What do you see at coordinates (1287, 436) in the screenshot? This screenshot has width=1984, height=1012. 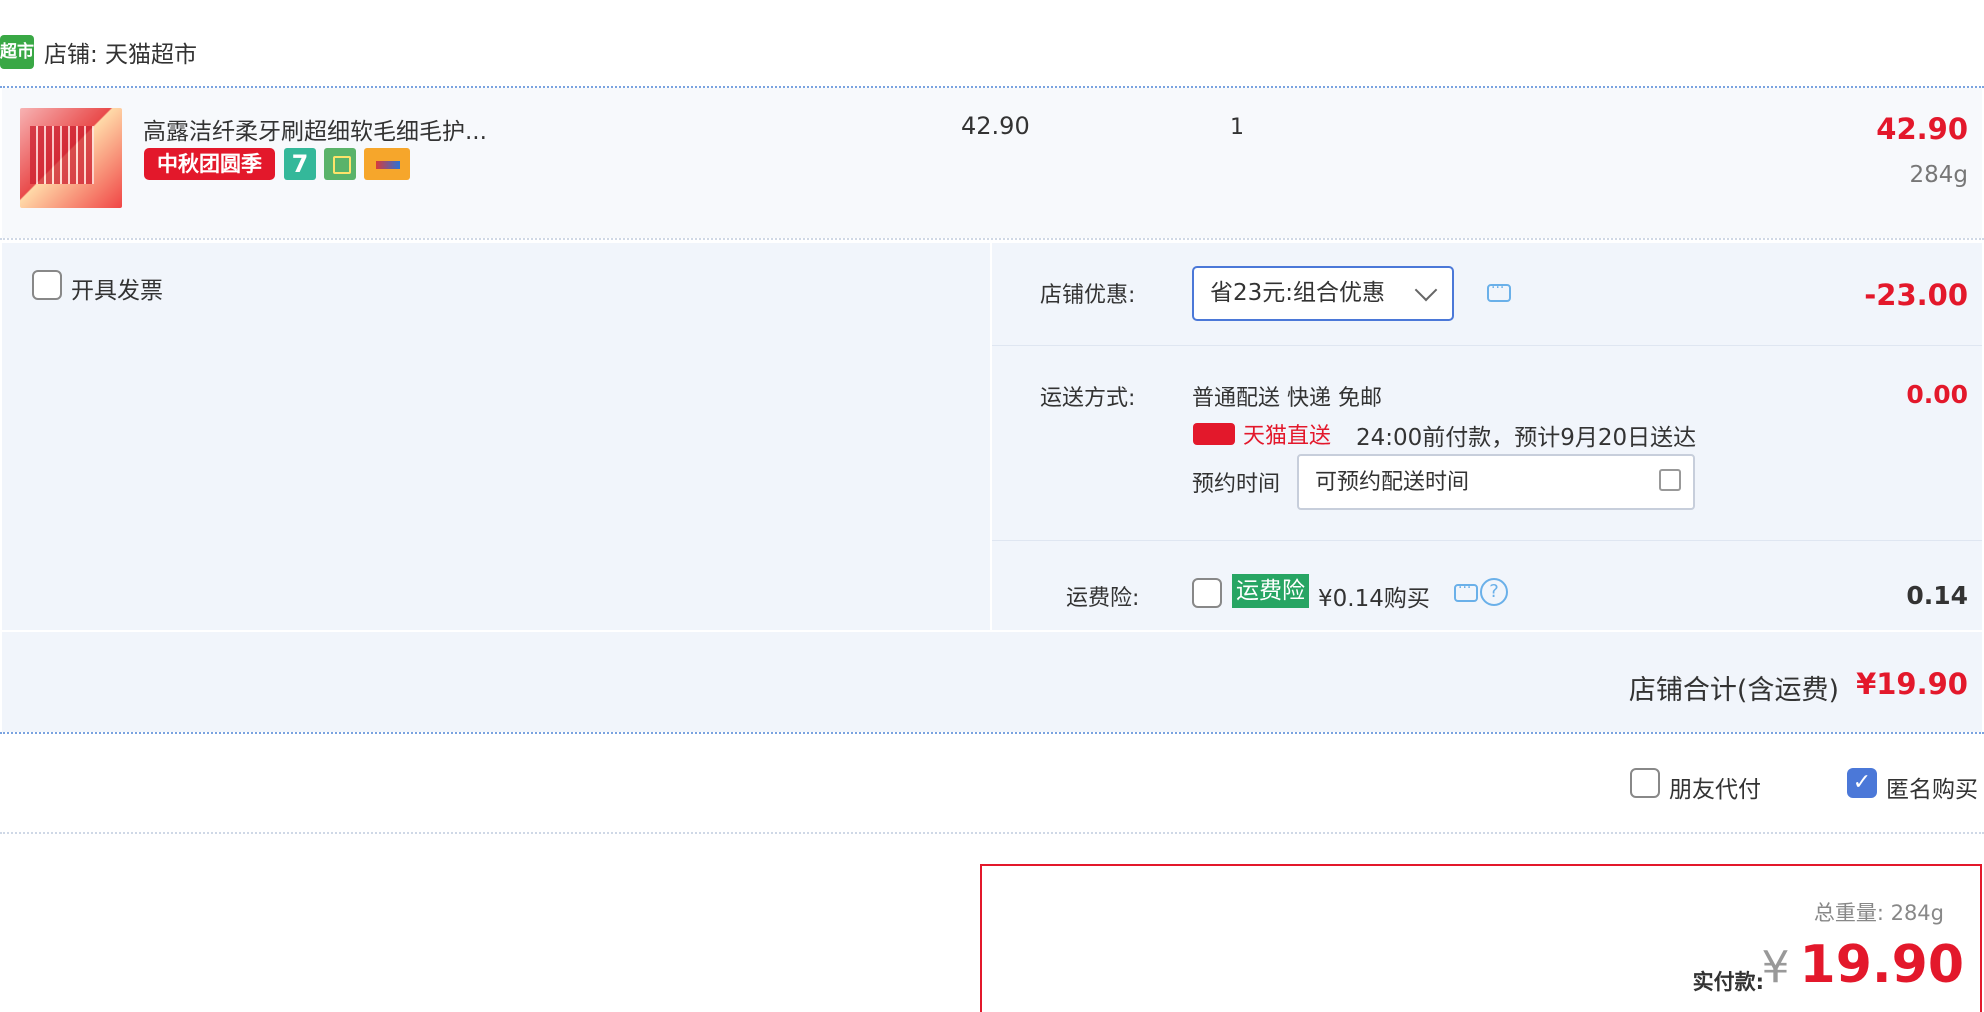 I see `tmall-direct-label: 天猫直送` at bounding box center [1287, 436].